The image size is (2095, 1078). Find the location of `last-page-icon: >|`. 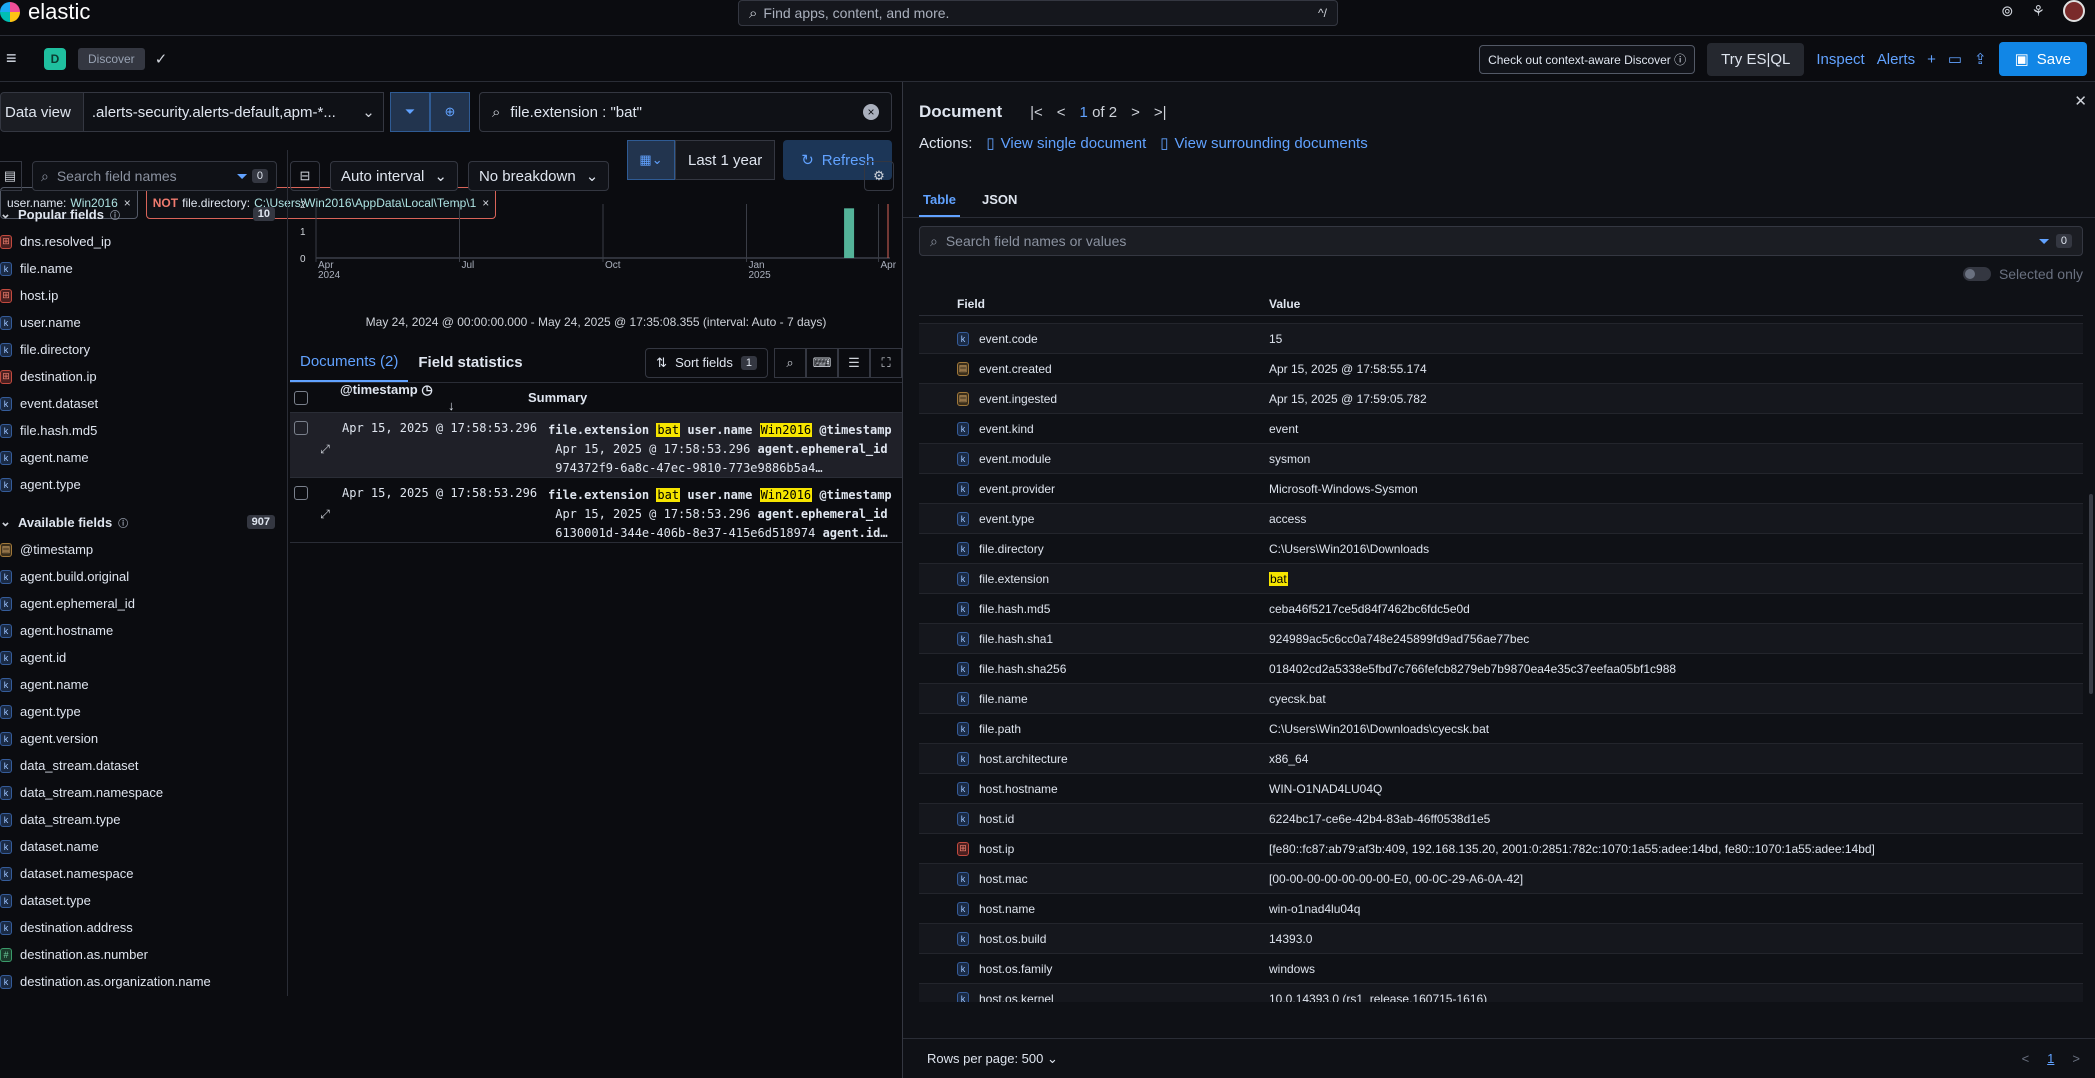

last-page-icon: >| is located at coordinates (1160, 112).